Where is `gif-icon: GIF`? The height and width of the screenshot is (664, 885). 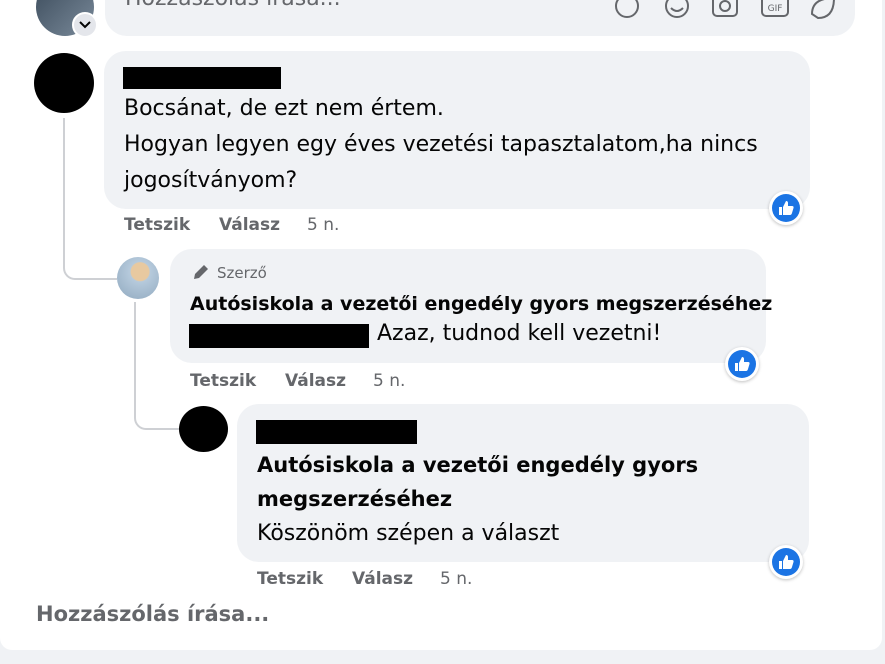 gif-icon: GIF is located at coordinates (775, 12).